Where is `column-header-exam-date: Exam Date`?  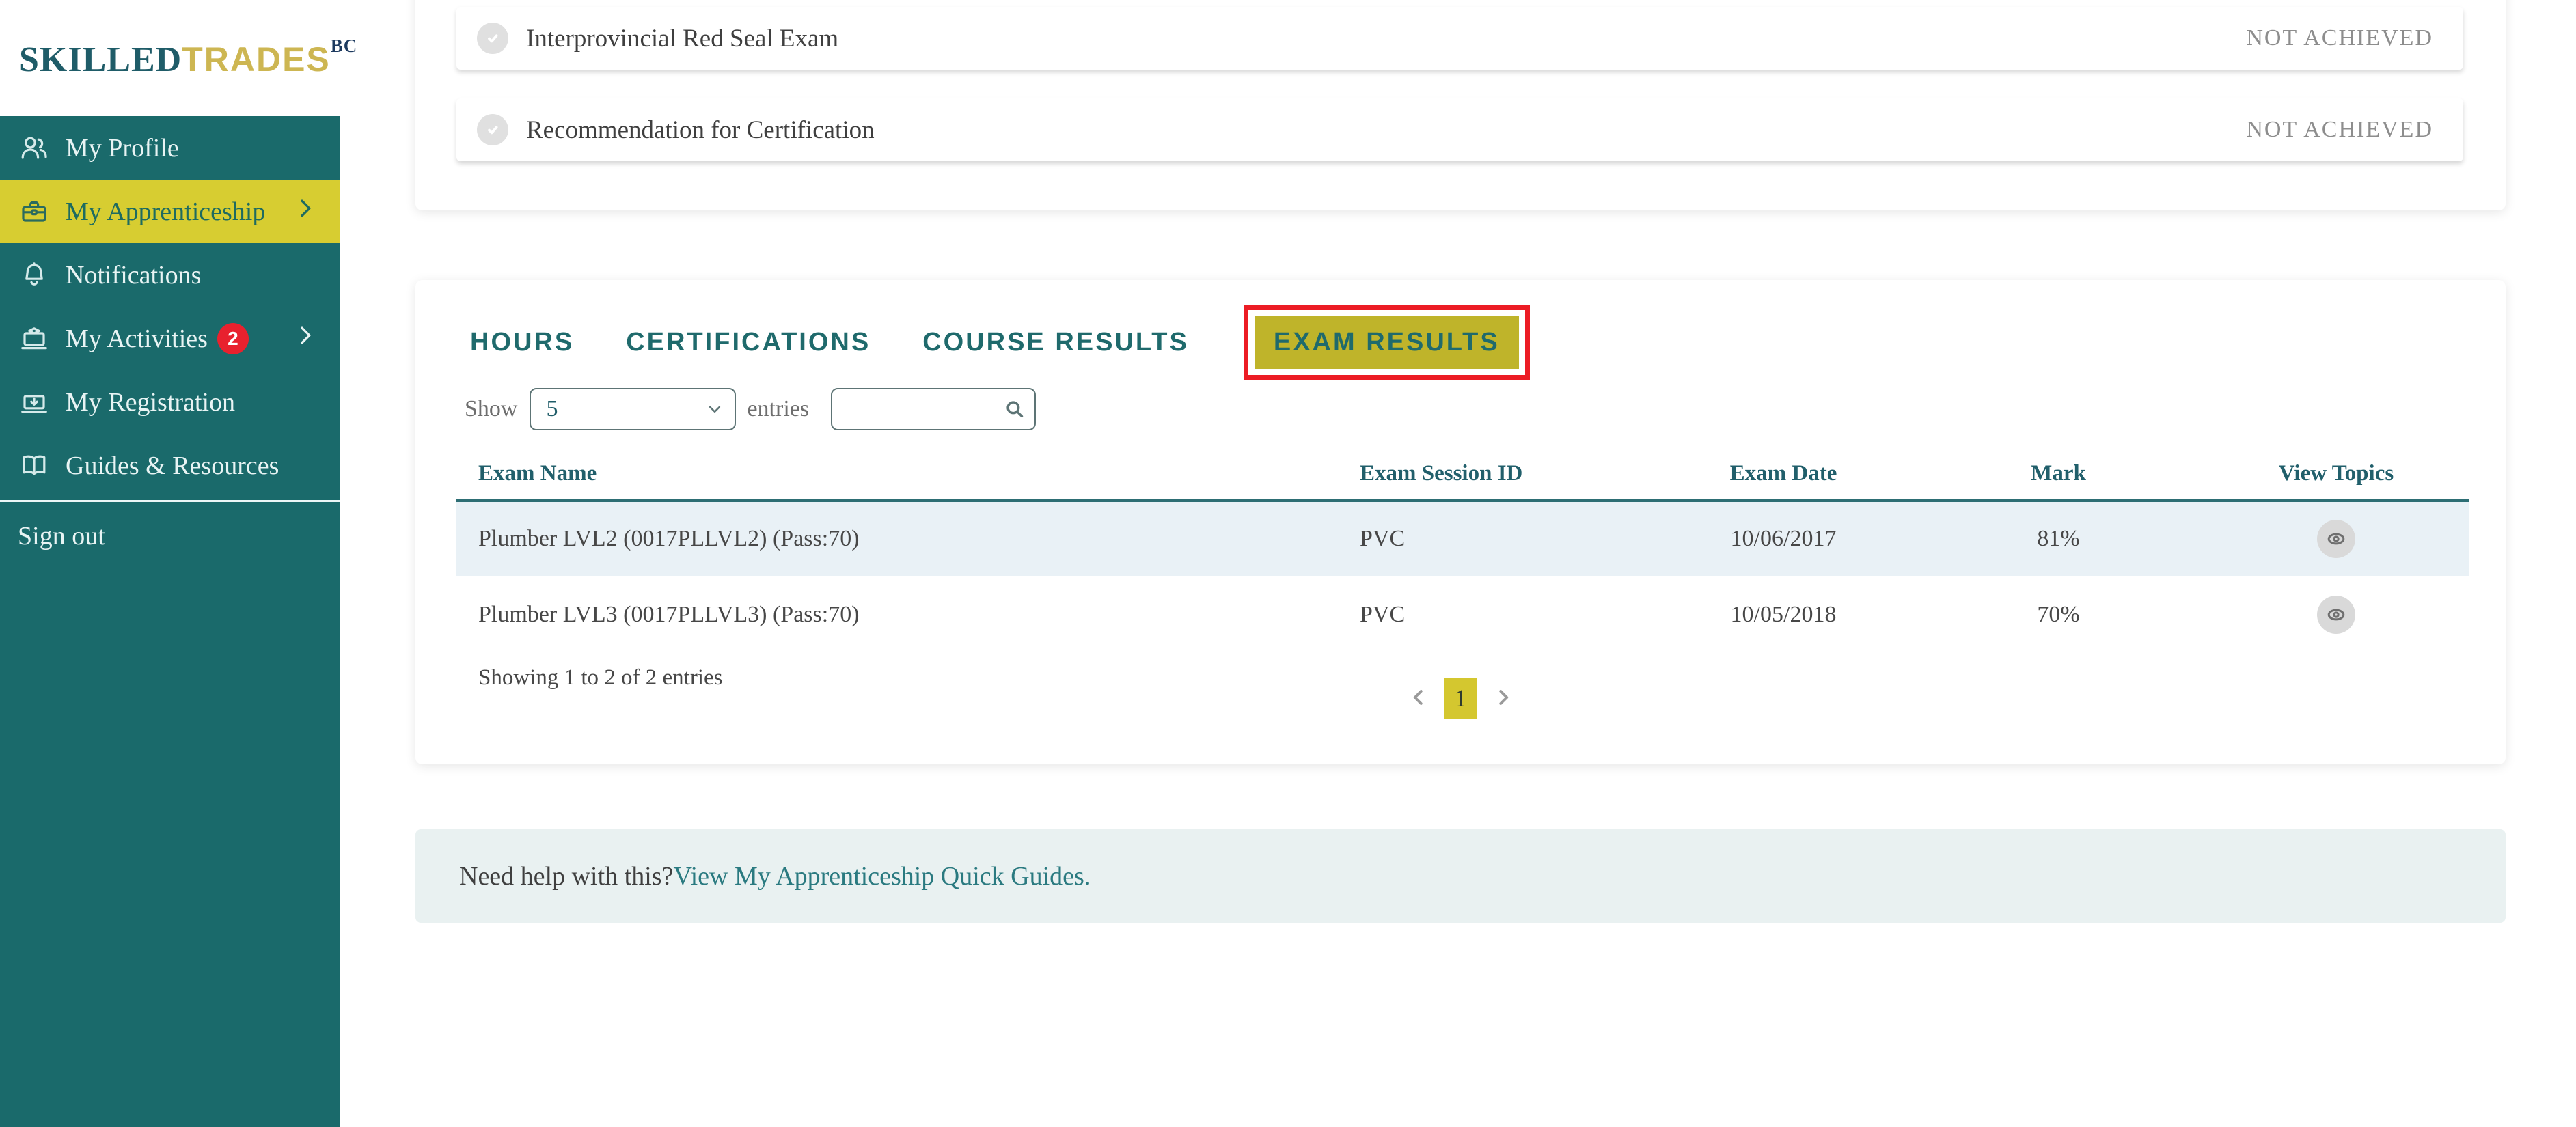
column-header-exam-date: Exam Date is located at coordinates (1783, 475).